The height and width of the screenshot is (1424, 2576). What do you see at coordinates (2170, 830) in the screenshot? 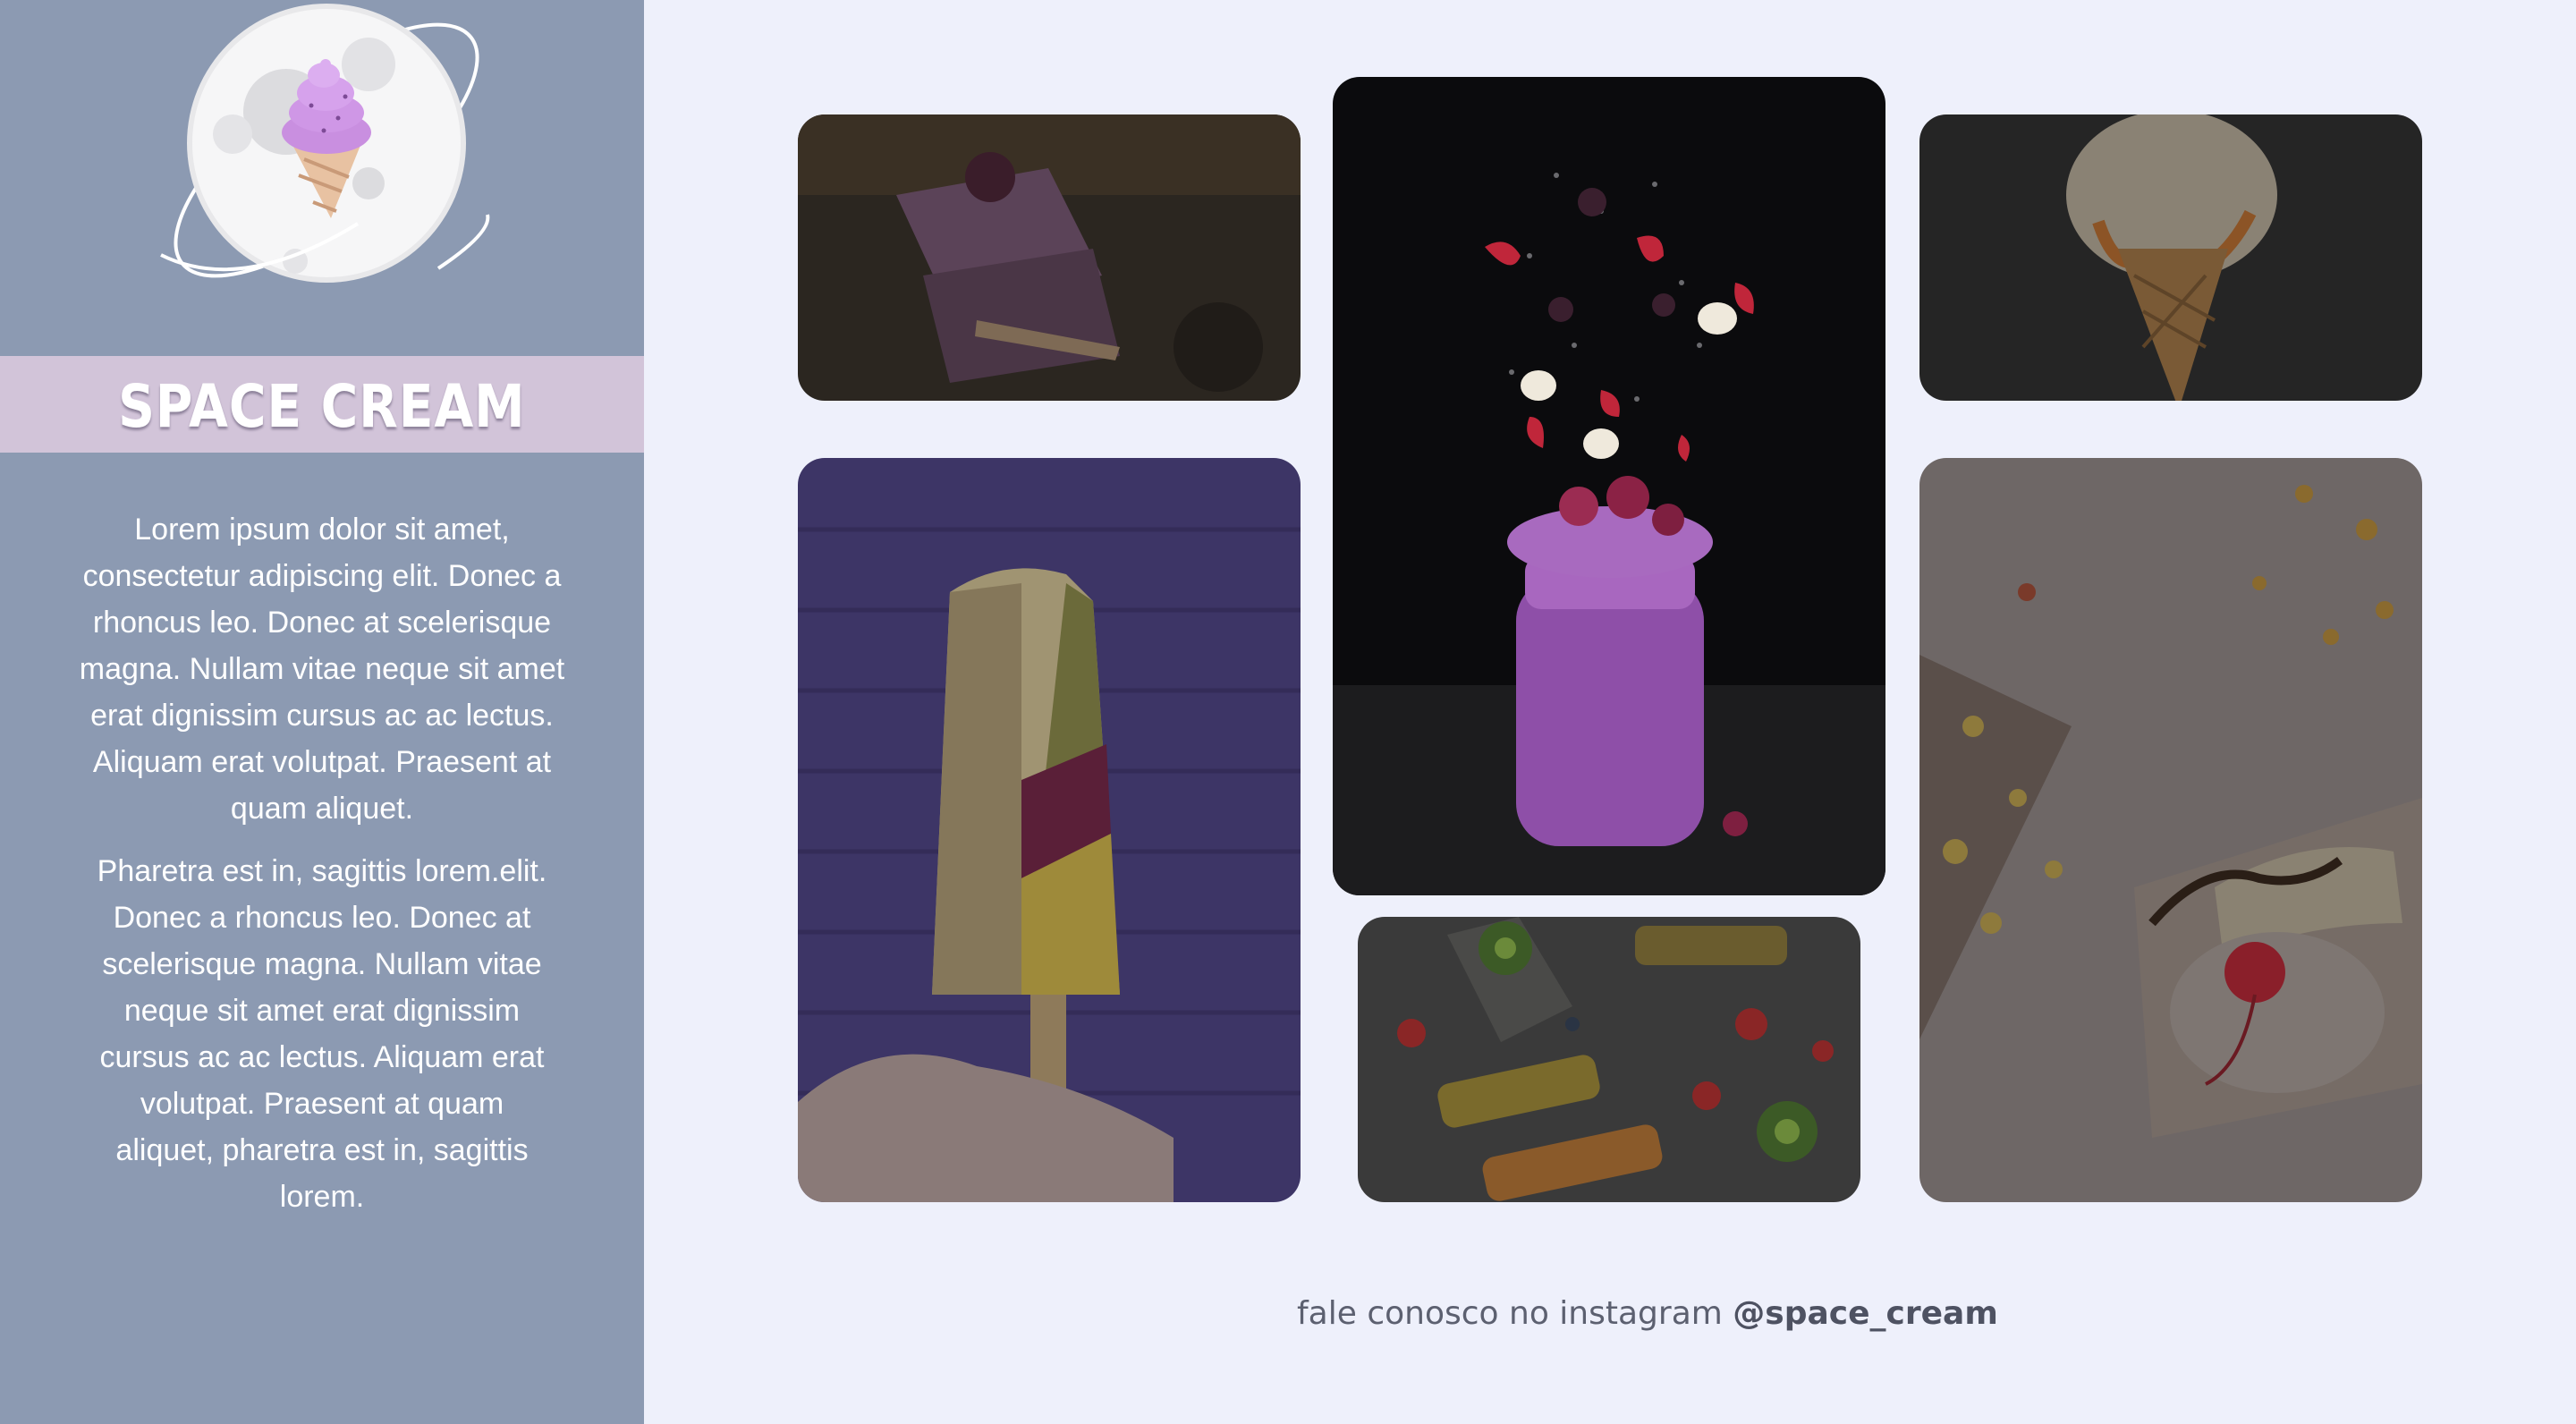
I see `photo-banana-split` at bounding box center [2170, 830].